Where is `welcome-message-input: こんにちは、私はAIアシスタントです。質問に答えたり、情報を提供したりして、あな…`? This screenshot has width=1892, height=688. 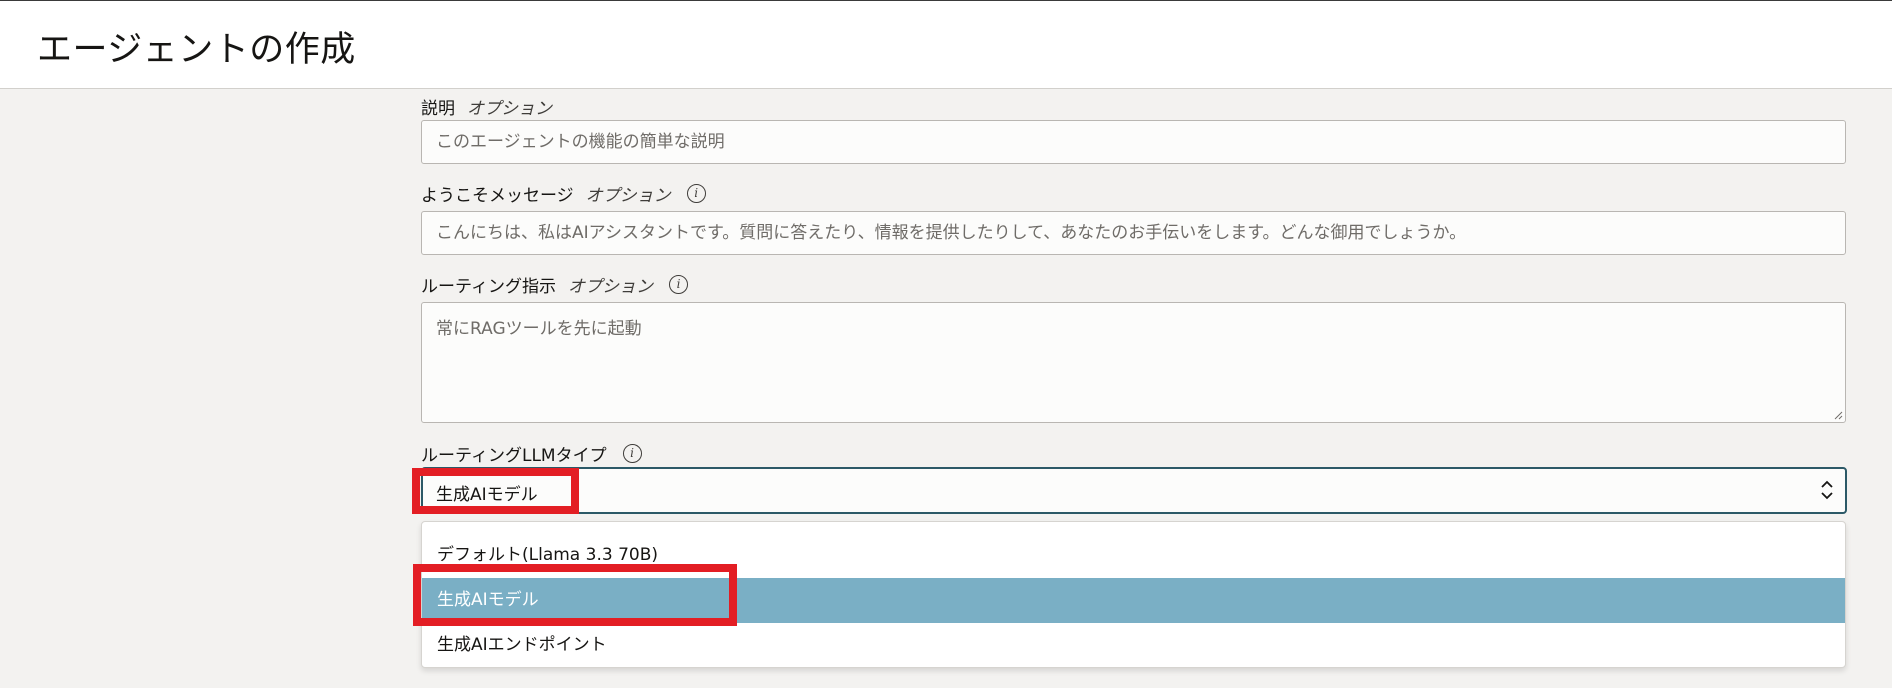
welcome-message-input: こんにちは、私はAIアシスタントです。質問に答えたり、情報を提供したりして、あな… is located at coordinates (1133, 233).